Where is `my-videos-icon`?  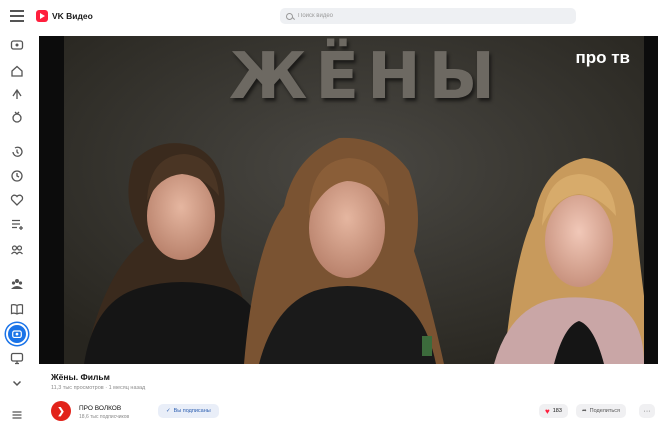
my-videos-icon is located at coordinates (17, 334).